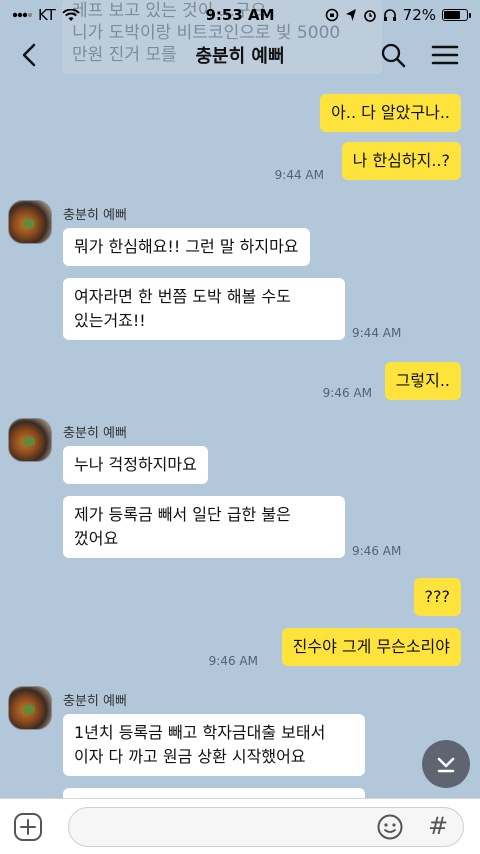 The height and width of the screenshot is (854, 480). Describe the element at coordinates (204, 527) in the screenshot. I see `message-bubble-received: 제가 등록금 빼서 일단 급한 불은 껐어요` at that location.